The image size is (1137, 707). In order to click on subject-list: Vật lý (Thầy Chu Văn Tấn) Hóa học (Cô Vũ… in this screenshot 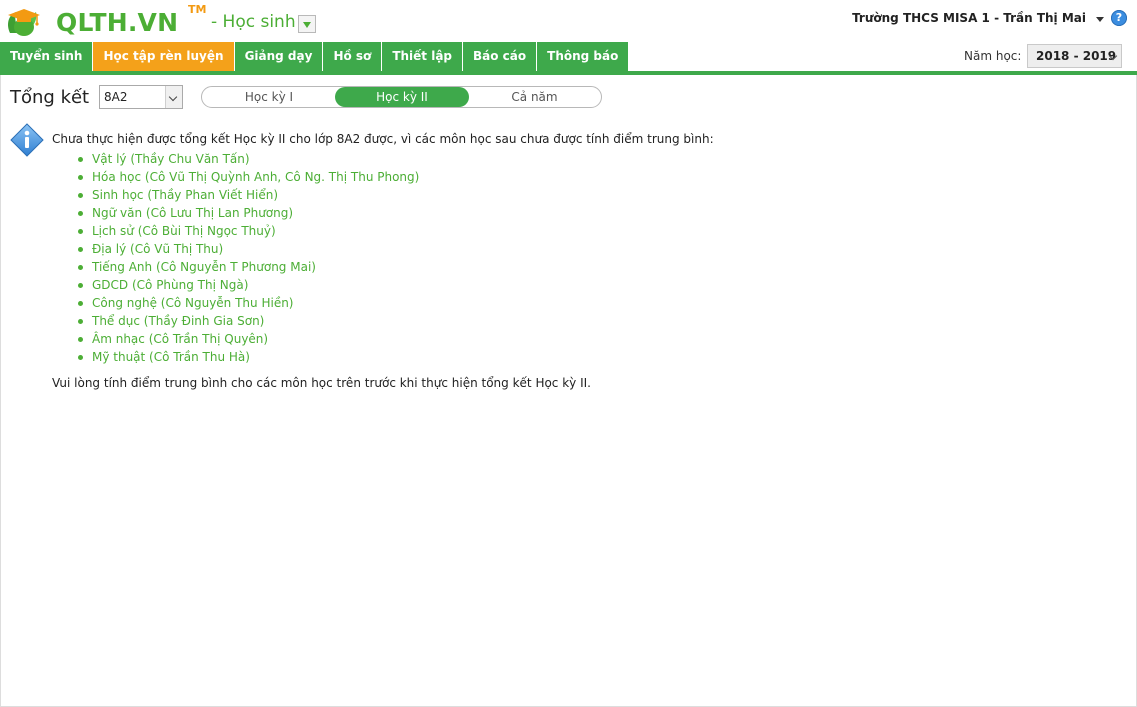, I will do `click(248, 258)`.